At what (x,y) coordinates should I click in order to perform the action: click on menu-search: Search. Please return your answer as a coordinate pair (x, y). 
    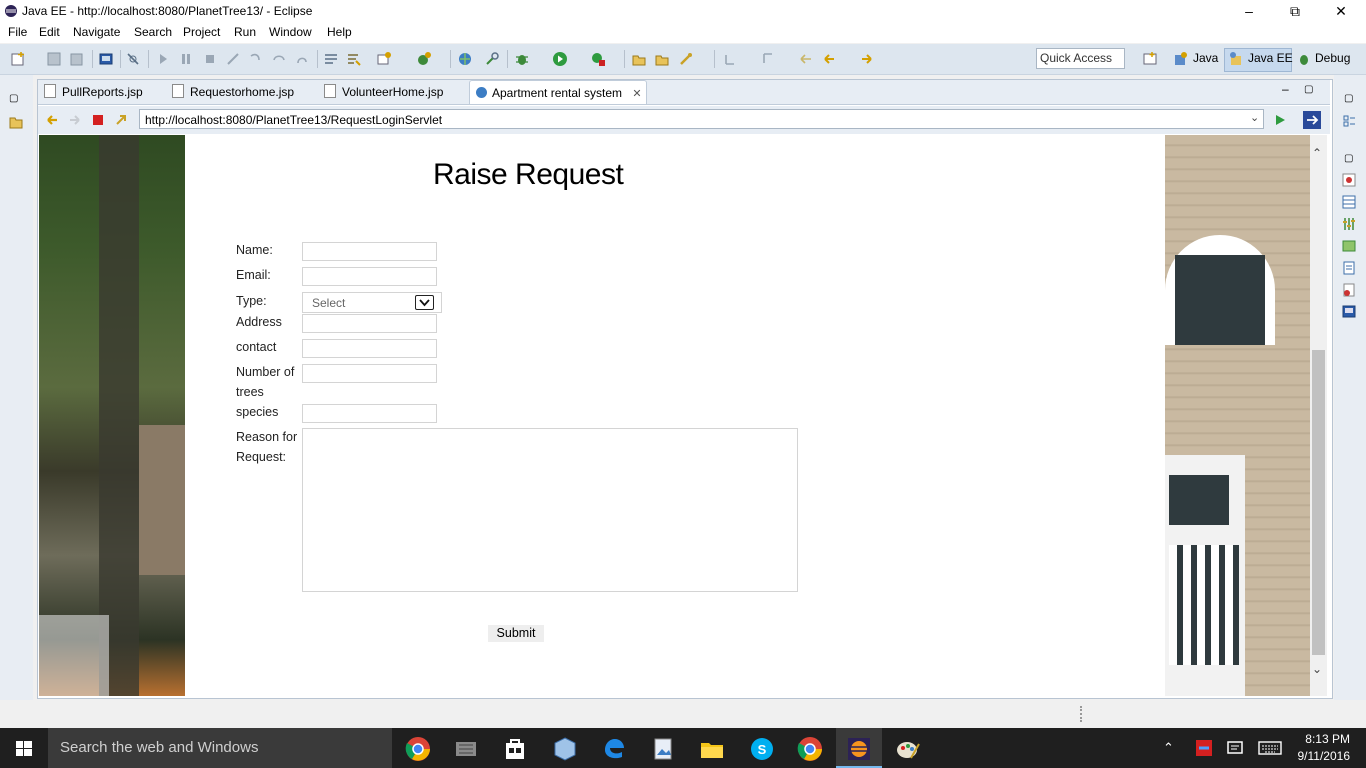
    Looking at the image, I should click on (153, 32).